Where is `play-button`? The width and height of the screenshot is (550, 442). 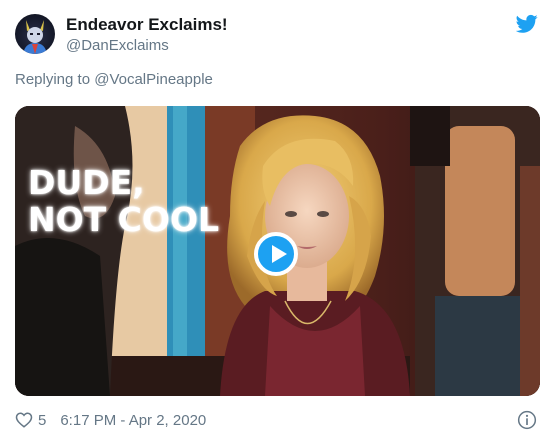 play-button is located at coordinates (276, 254).